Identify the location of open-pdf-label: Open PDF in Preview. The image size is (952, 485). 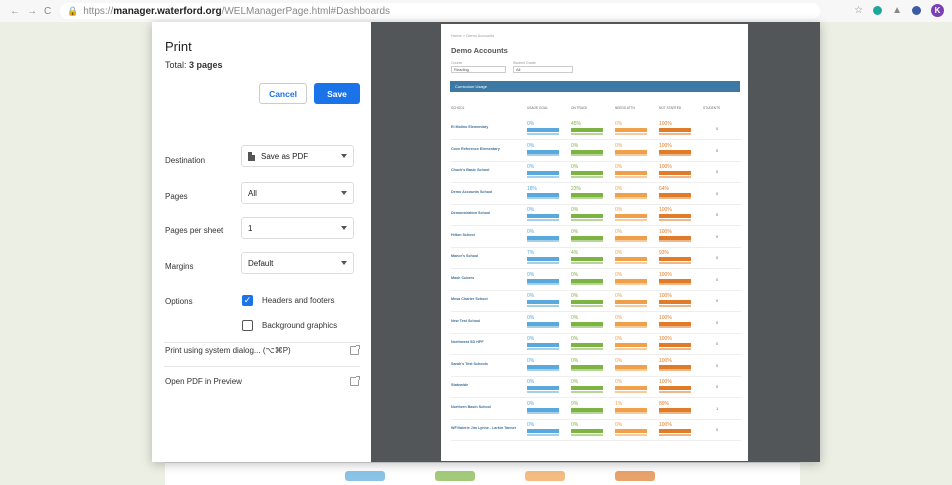
(203, 381).